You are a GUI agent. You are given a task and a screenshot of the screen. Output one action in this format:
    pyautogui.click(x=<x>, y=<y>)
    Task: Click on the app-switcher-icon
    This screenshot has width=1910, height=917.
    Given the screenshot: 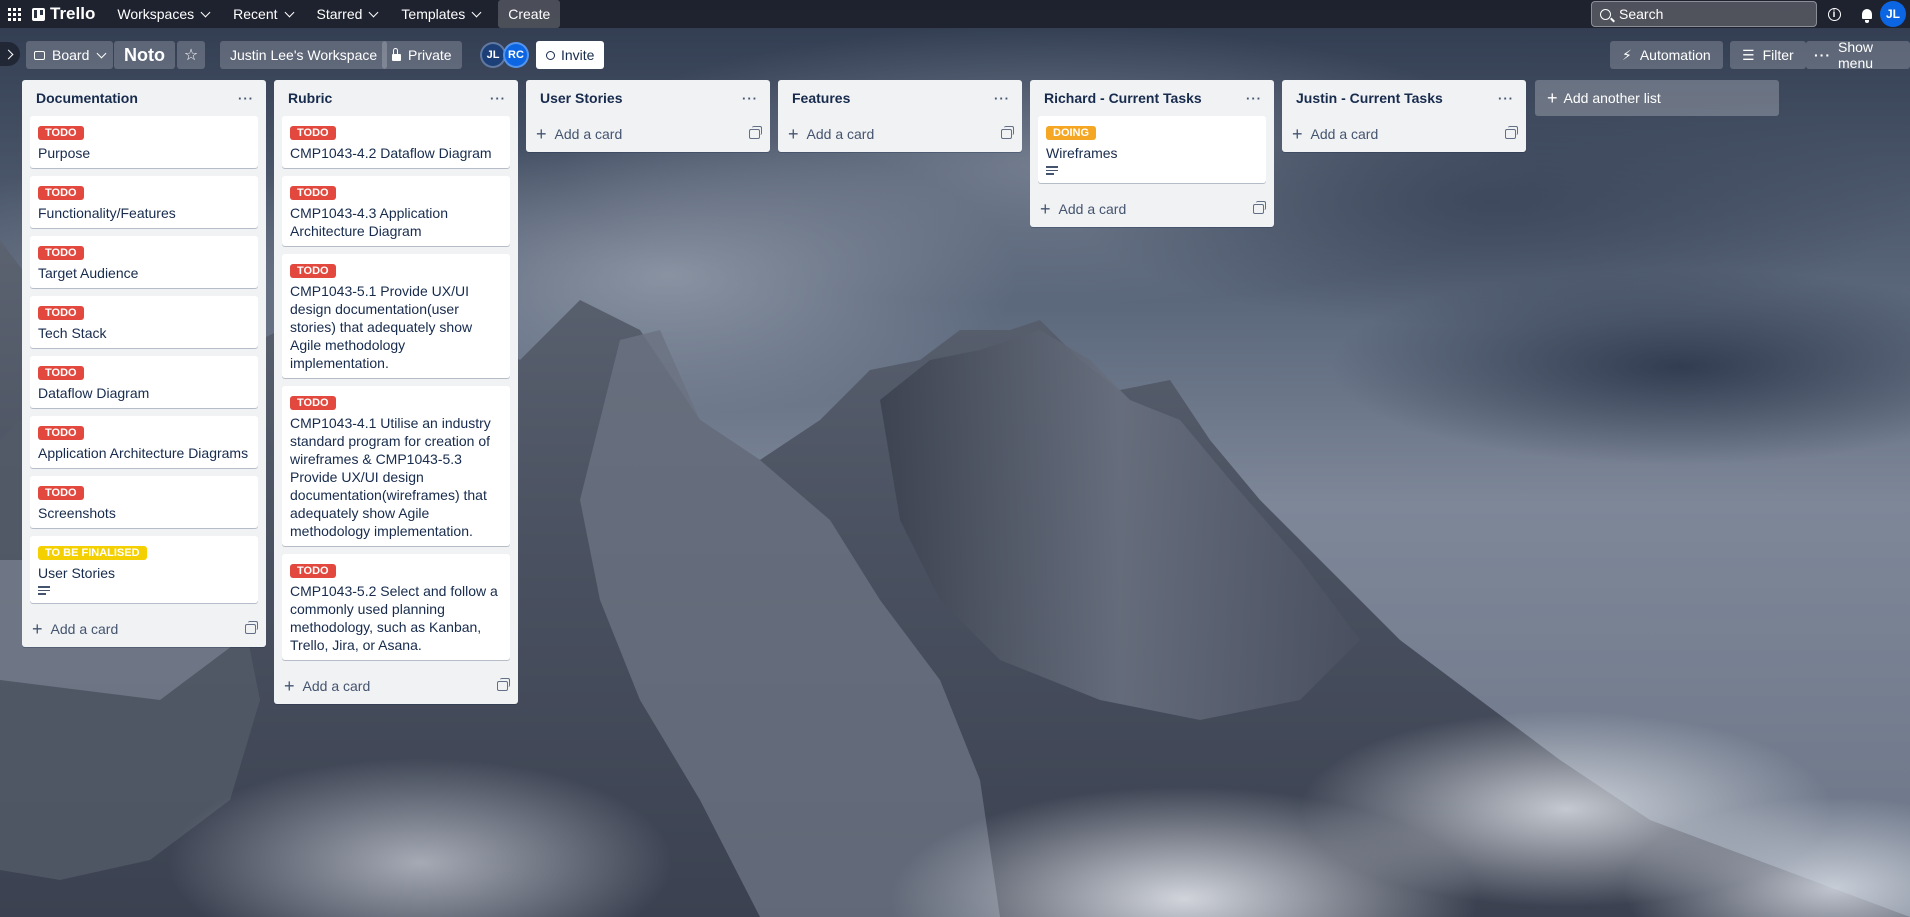 What is the action you would take?
    pyautogui.click(x=14, y=14)
    